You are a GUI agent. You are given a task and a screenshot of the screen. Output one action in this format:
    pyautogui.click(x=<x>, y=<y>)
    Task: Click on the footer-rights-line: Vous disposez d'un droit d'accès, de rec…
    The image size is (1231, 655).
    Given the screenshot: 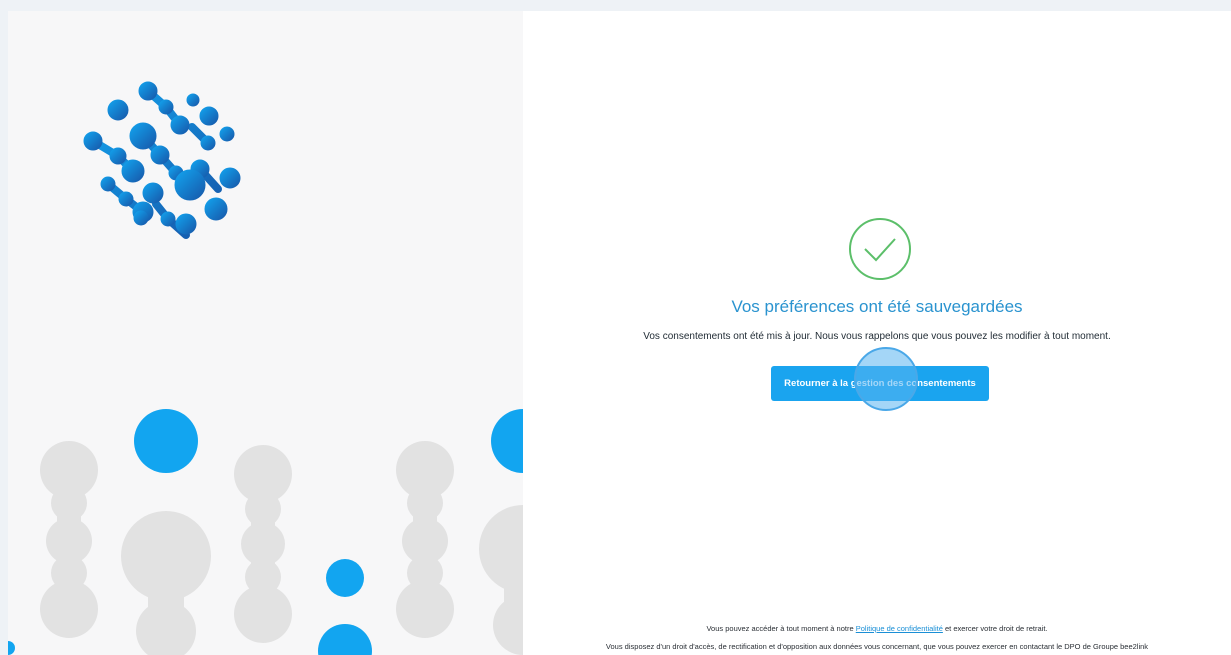 What is the action you would take?
    pyautogui.click(x=877, y=646)
    